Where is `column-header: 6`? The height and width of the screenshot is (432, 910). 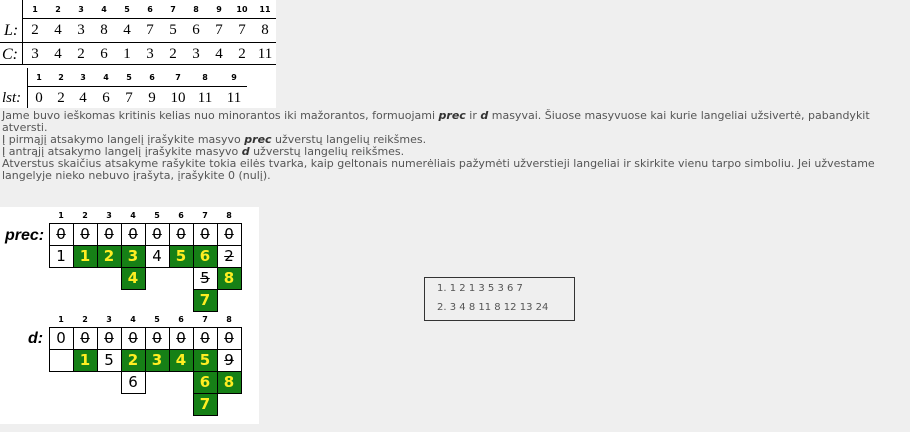 column-header: 6 is located at coordinates (150, 9).